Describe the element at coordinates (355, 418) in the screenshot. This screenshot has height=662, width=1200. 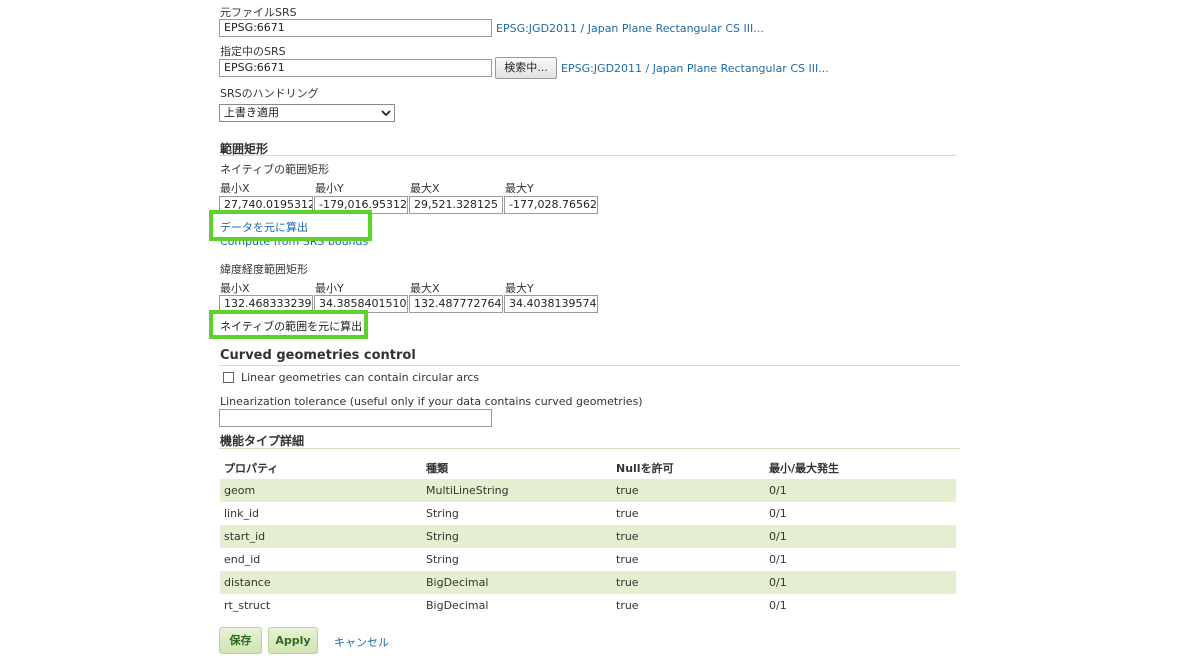
I see `tolerance-input` at that location.